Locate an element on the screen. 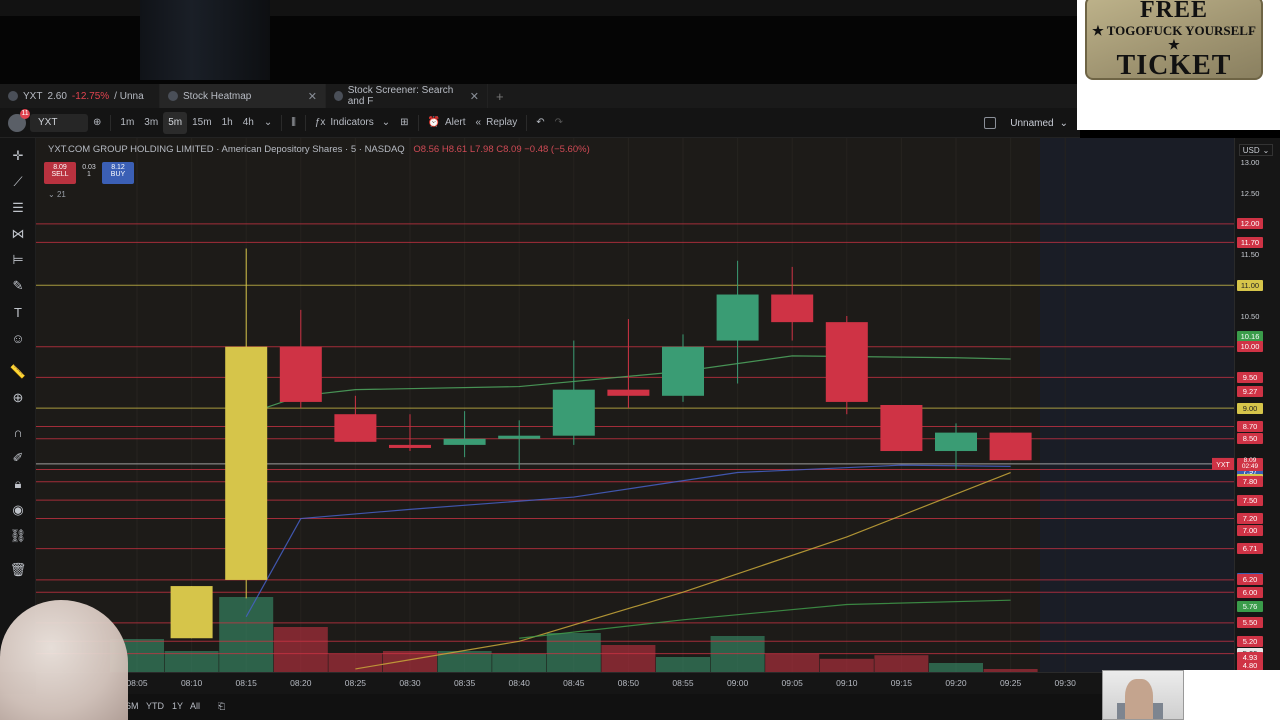 This screenshot has width=1280, height=720. interval-5m: 5m is located at coordinates (175, 122).